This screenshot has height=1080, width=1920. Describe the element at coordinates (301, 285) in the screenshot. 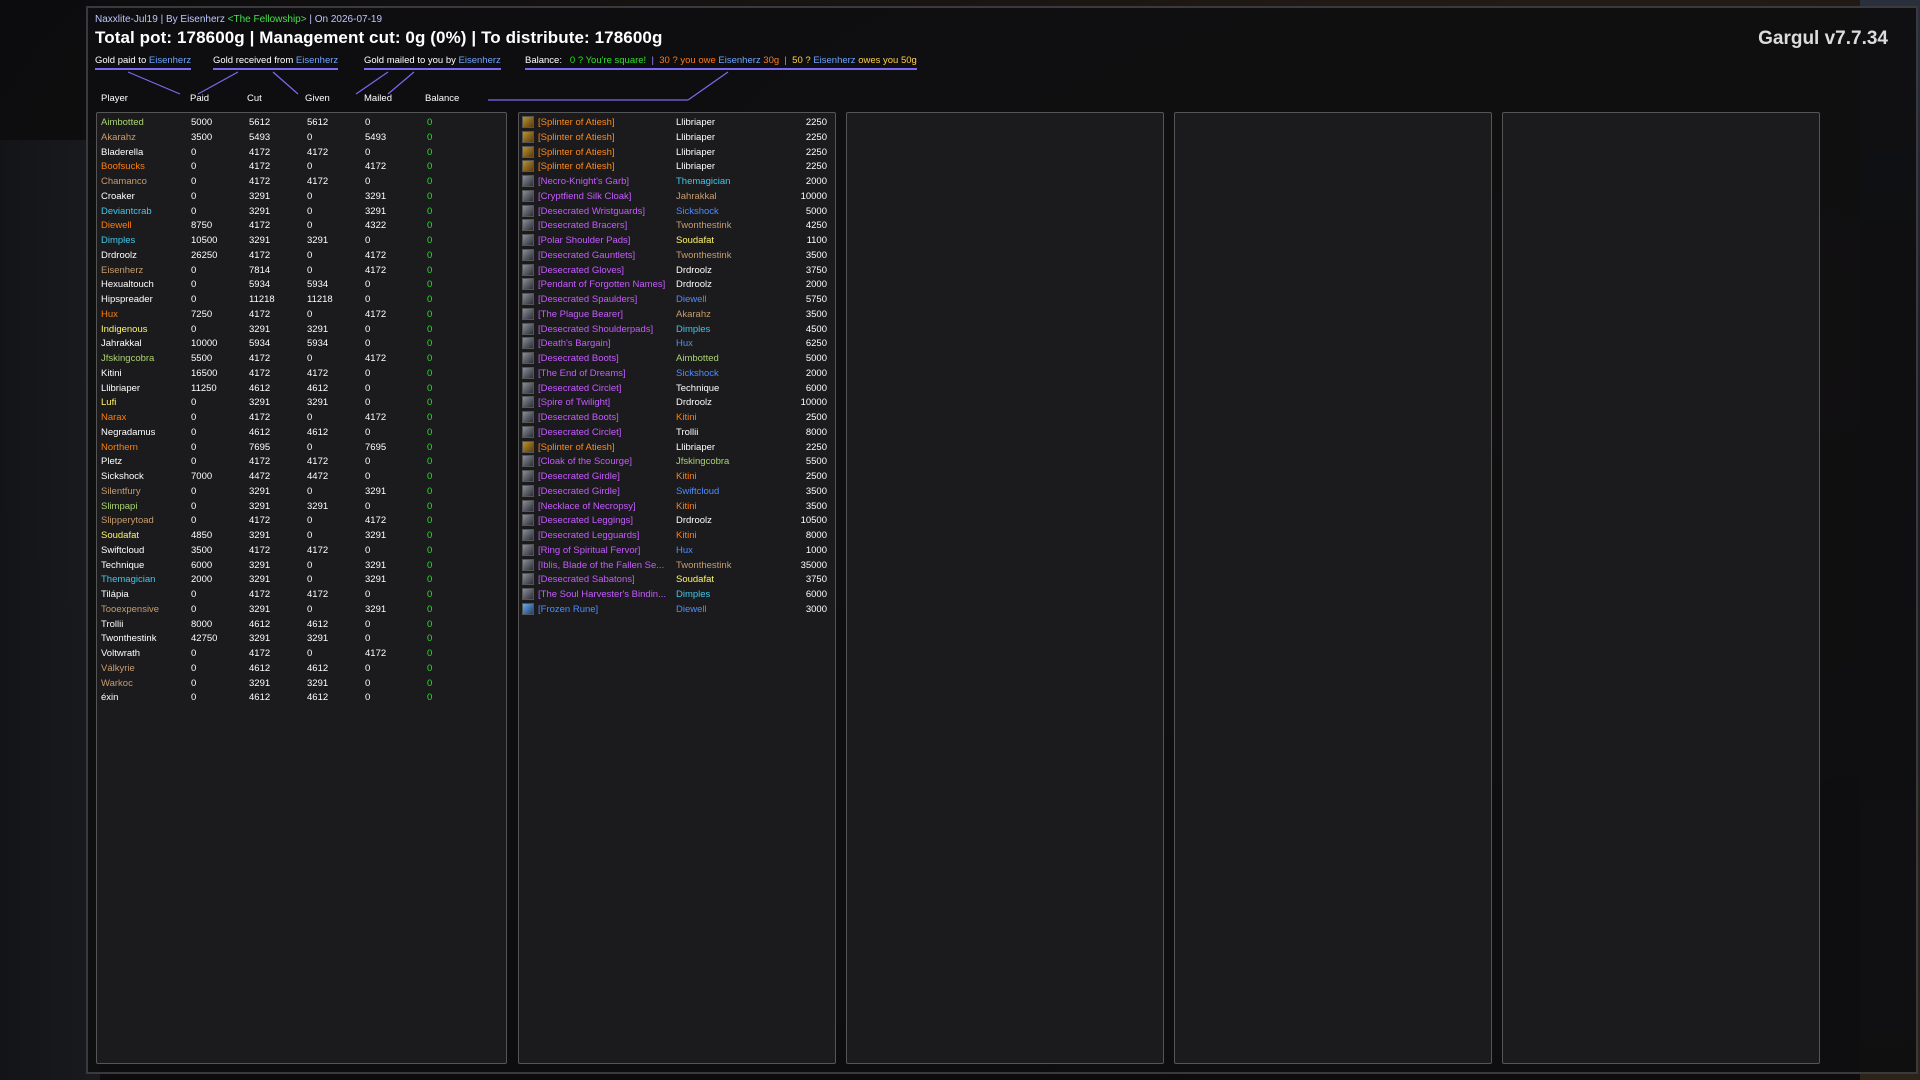

I see `player-row: Hexualtouch 0 5934 5934 0 0` at that location.